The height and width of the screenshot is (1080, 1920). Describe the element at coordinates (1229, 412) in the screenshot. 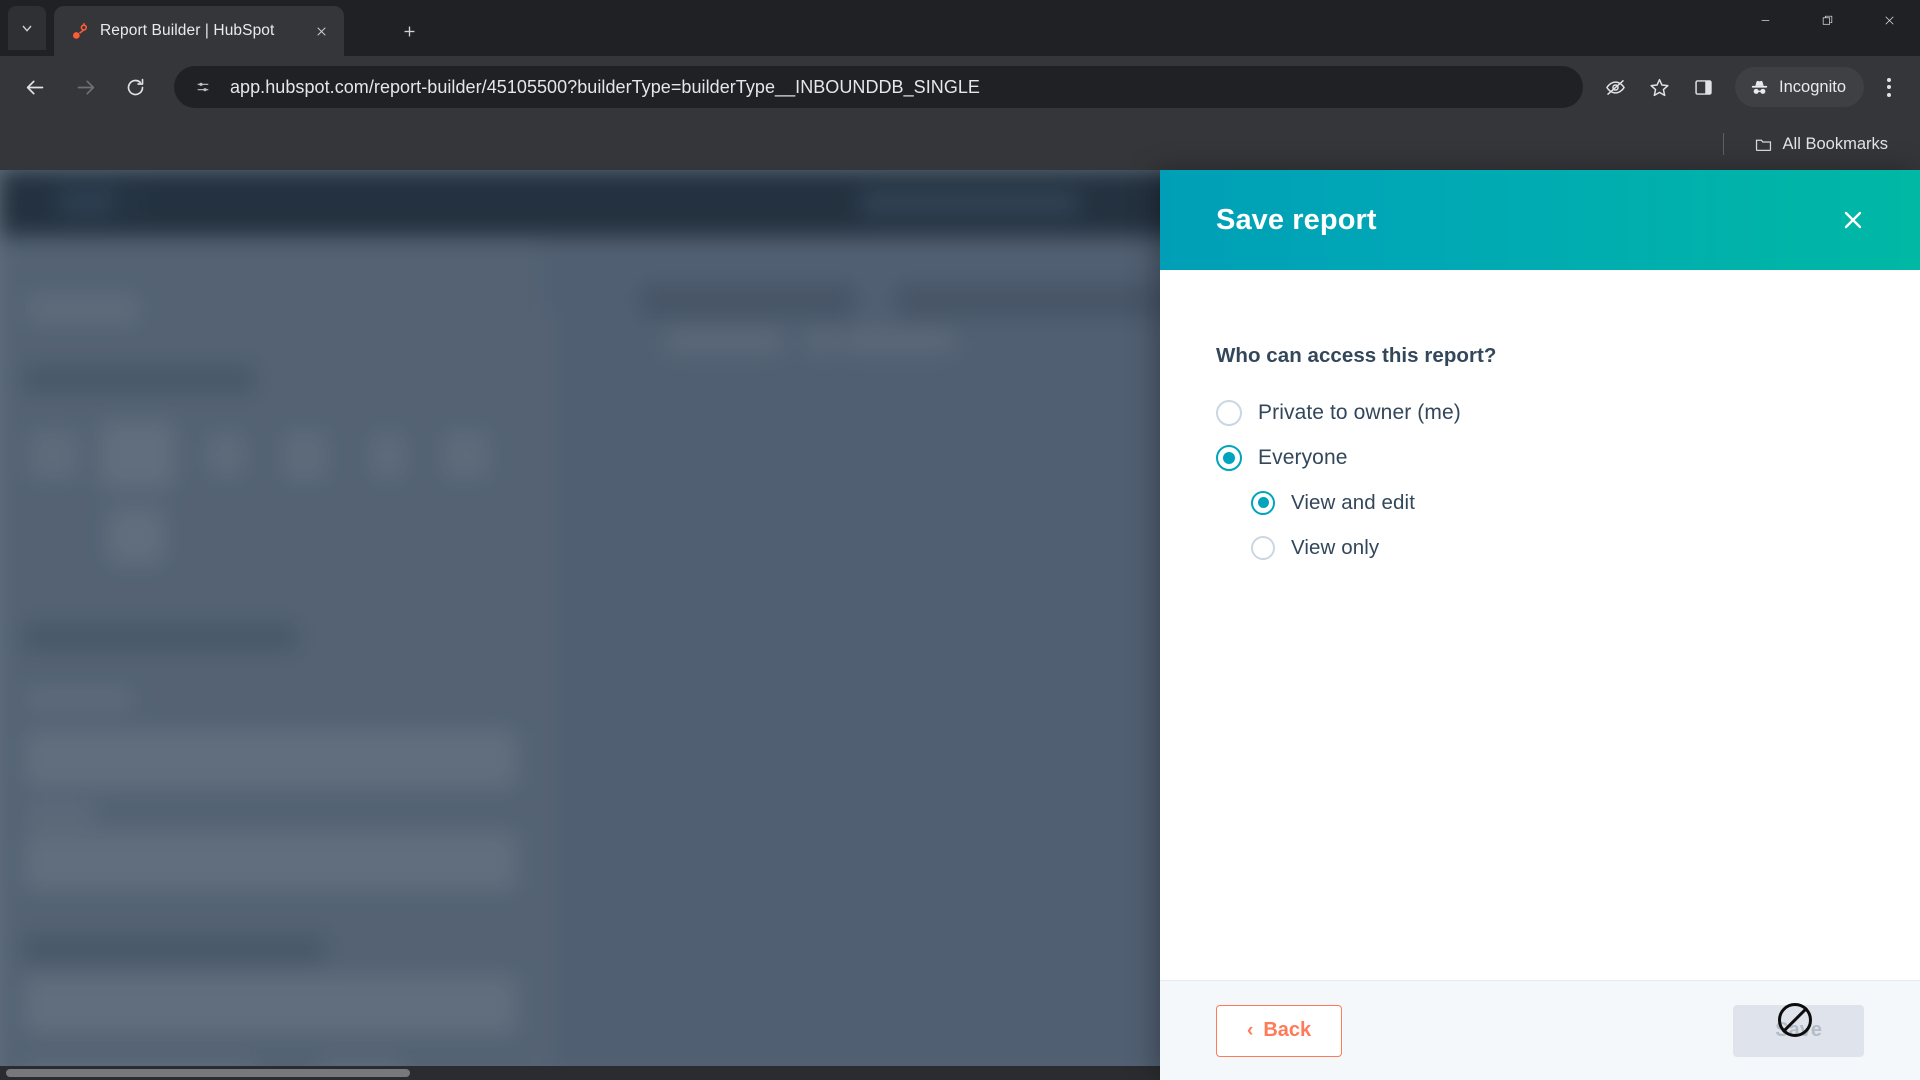

I see `radio-private-indicator` at that location.